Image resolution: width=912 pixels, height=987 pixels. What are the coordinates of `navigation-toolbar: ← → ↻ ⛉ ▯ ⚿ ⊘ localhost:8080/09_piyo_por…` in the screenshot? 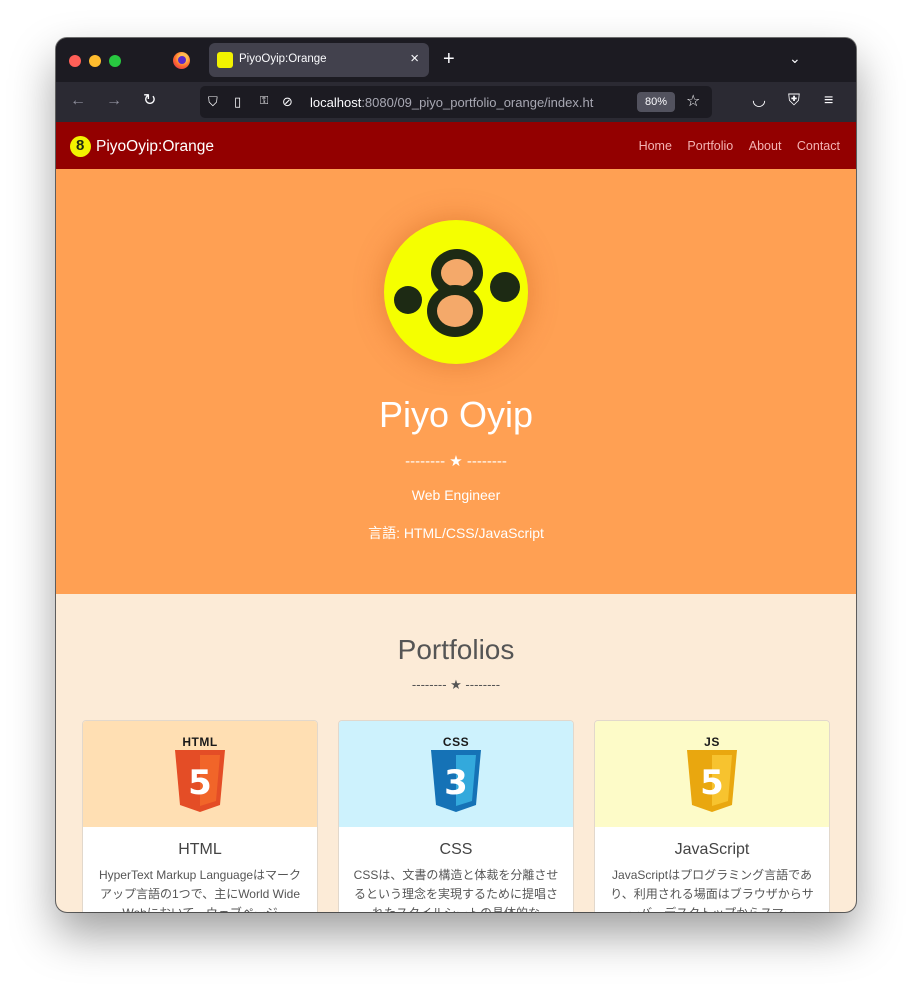 It's located at (456, 102).